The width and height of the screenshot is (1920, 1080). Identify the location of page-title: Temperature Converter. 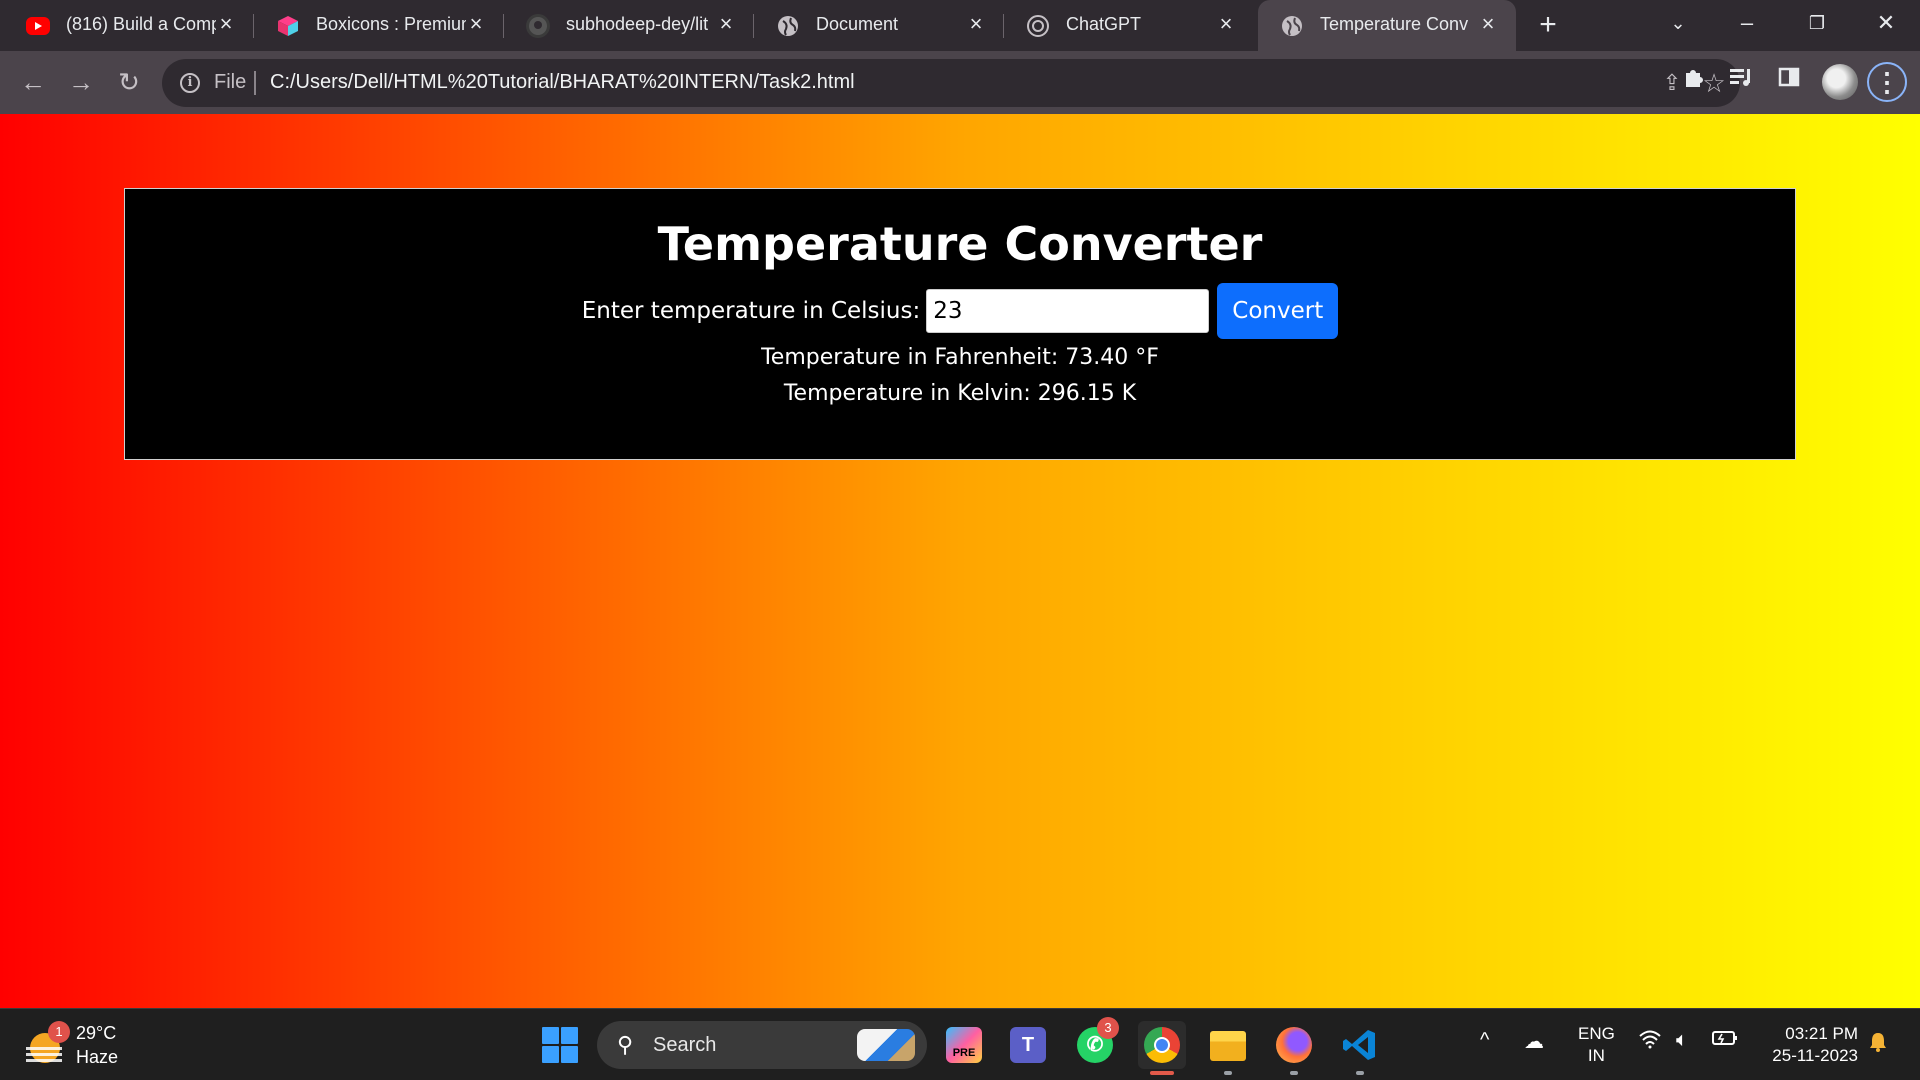
(960, 244).